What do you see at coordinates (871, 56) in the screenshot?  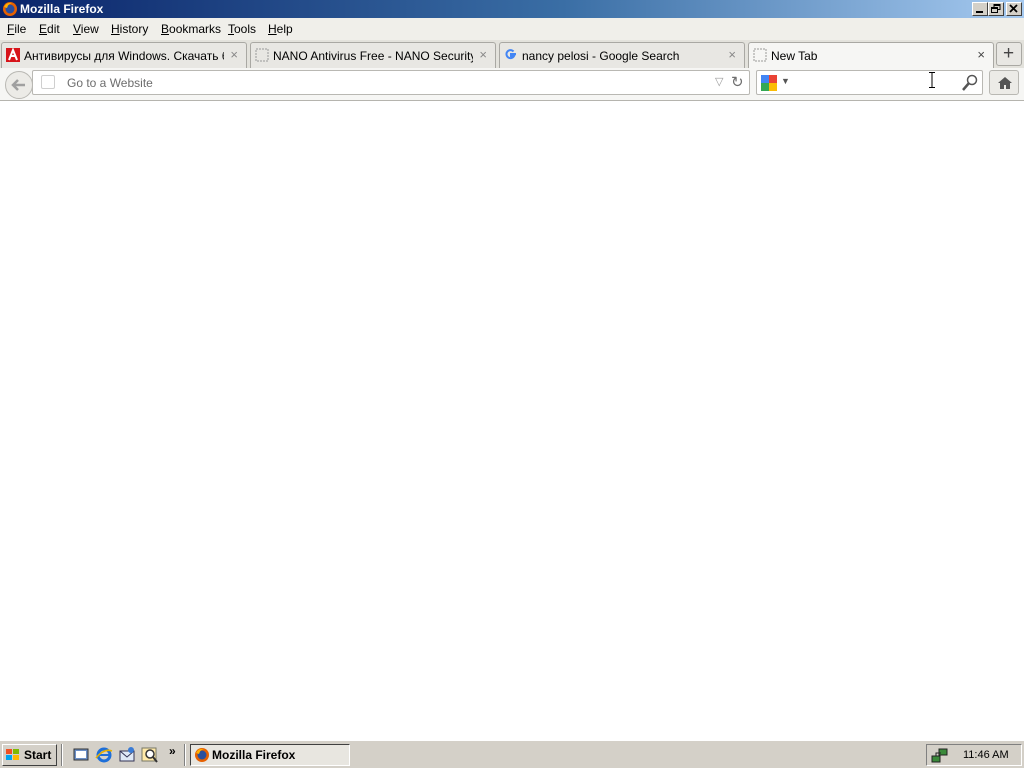 I see `tab-new-tab: New Tab ×` at bounding box center [871, 56].